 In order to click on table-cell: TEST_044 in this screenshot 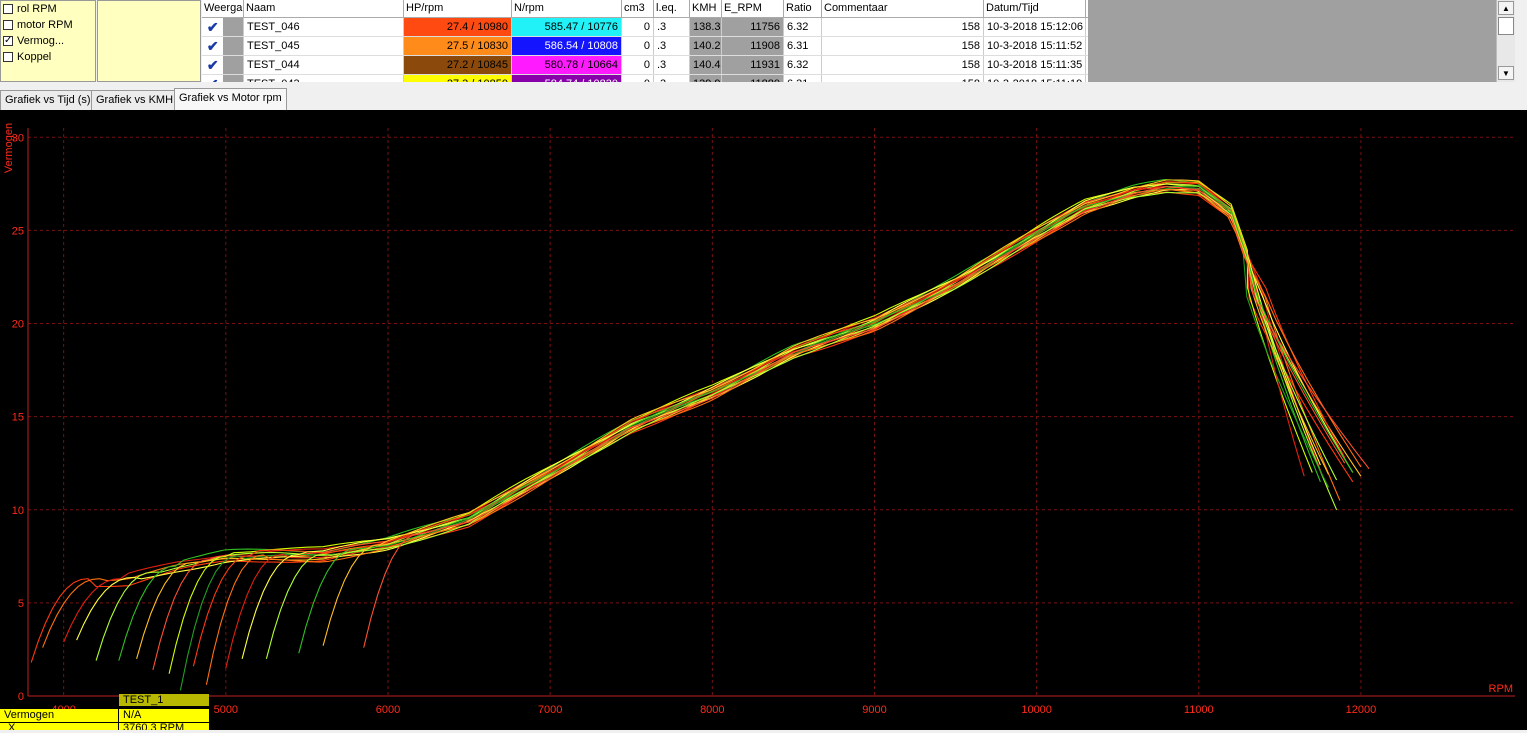, I will do `click(324, 65)`.